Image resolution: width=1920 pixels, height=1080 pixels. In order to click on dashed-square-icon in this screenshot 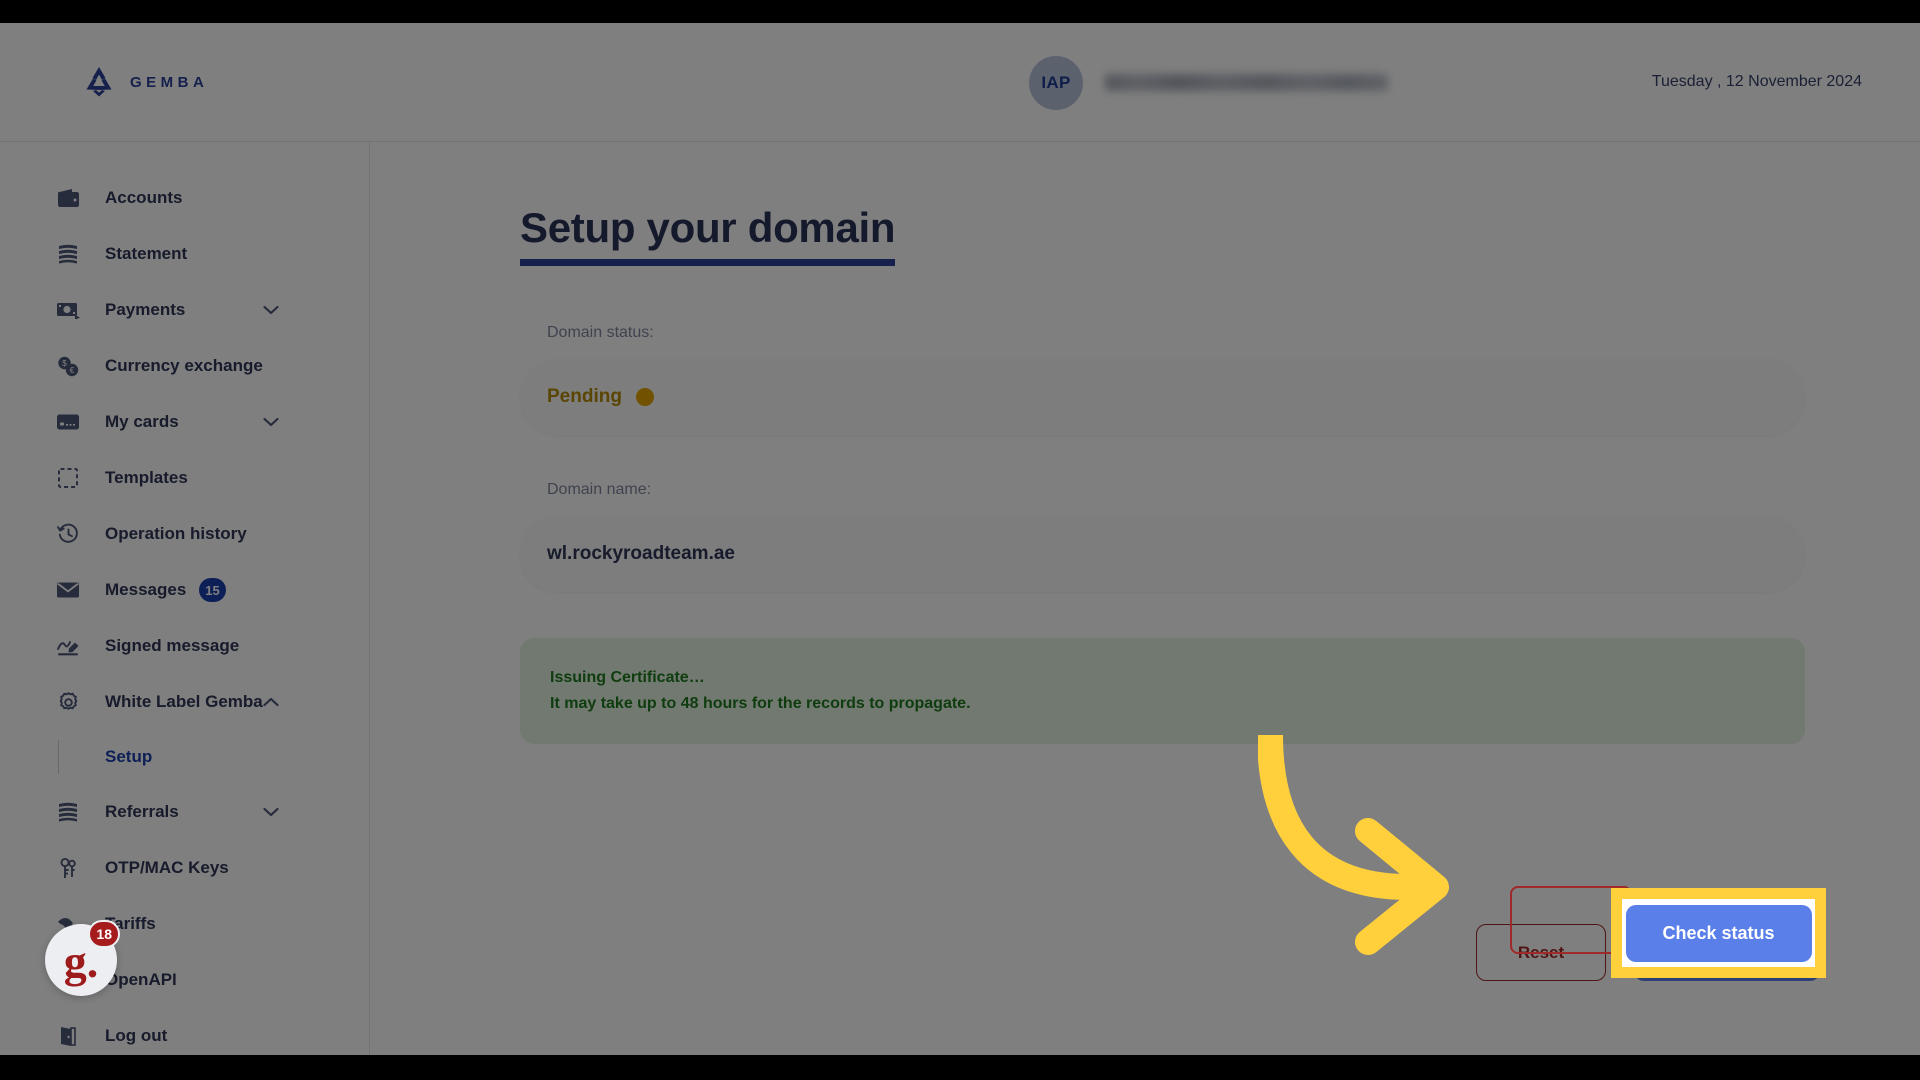, I will do `click(68, 478)`.